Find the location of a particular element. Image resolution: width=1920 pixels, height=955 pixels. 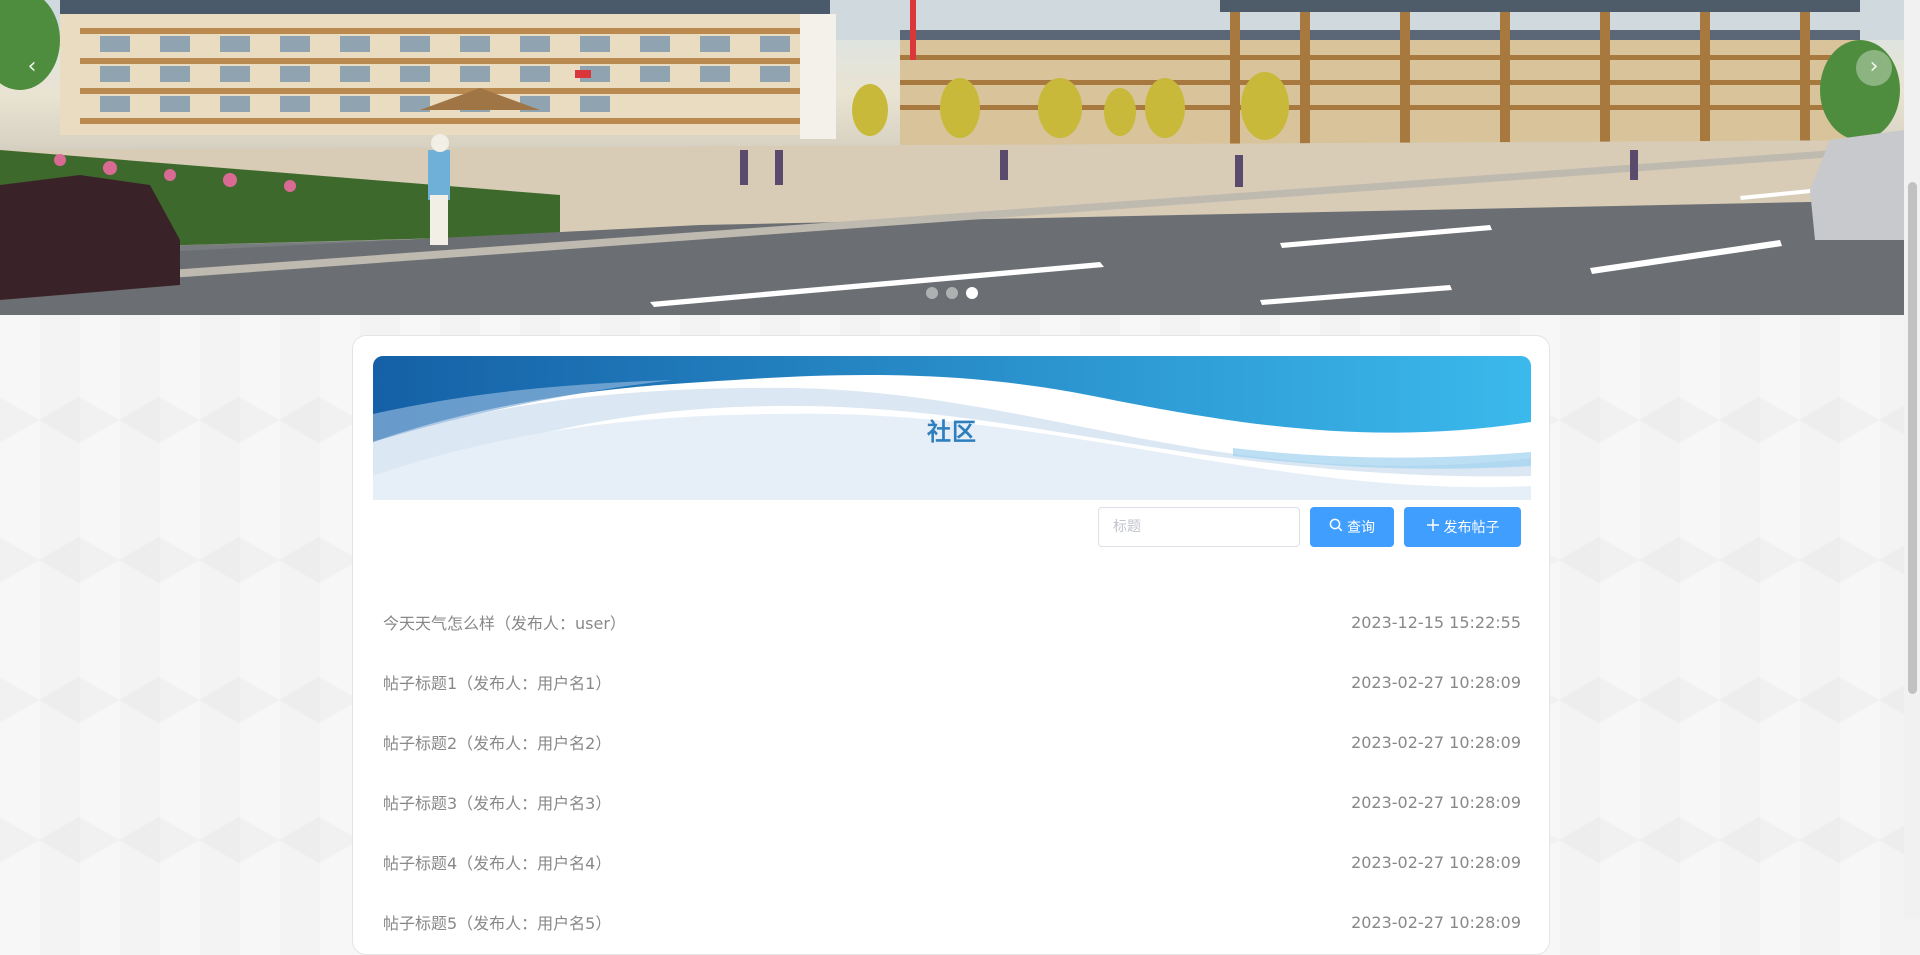

post-title: 帖子标题5（发布人：用户名5） is located at coordinates (497, 922).